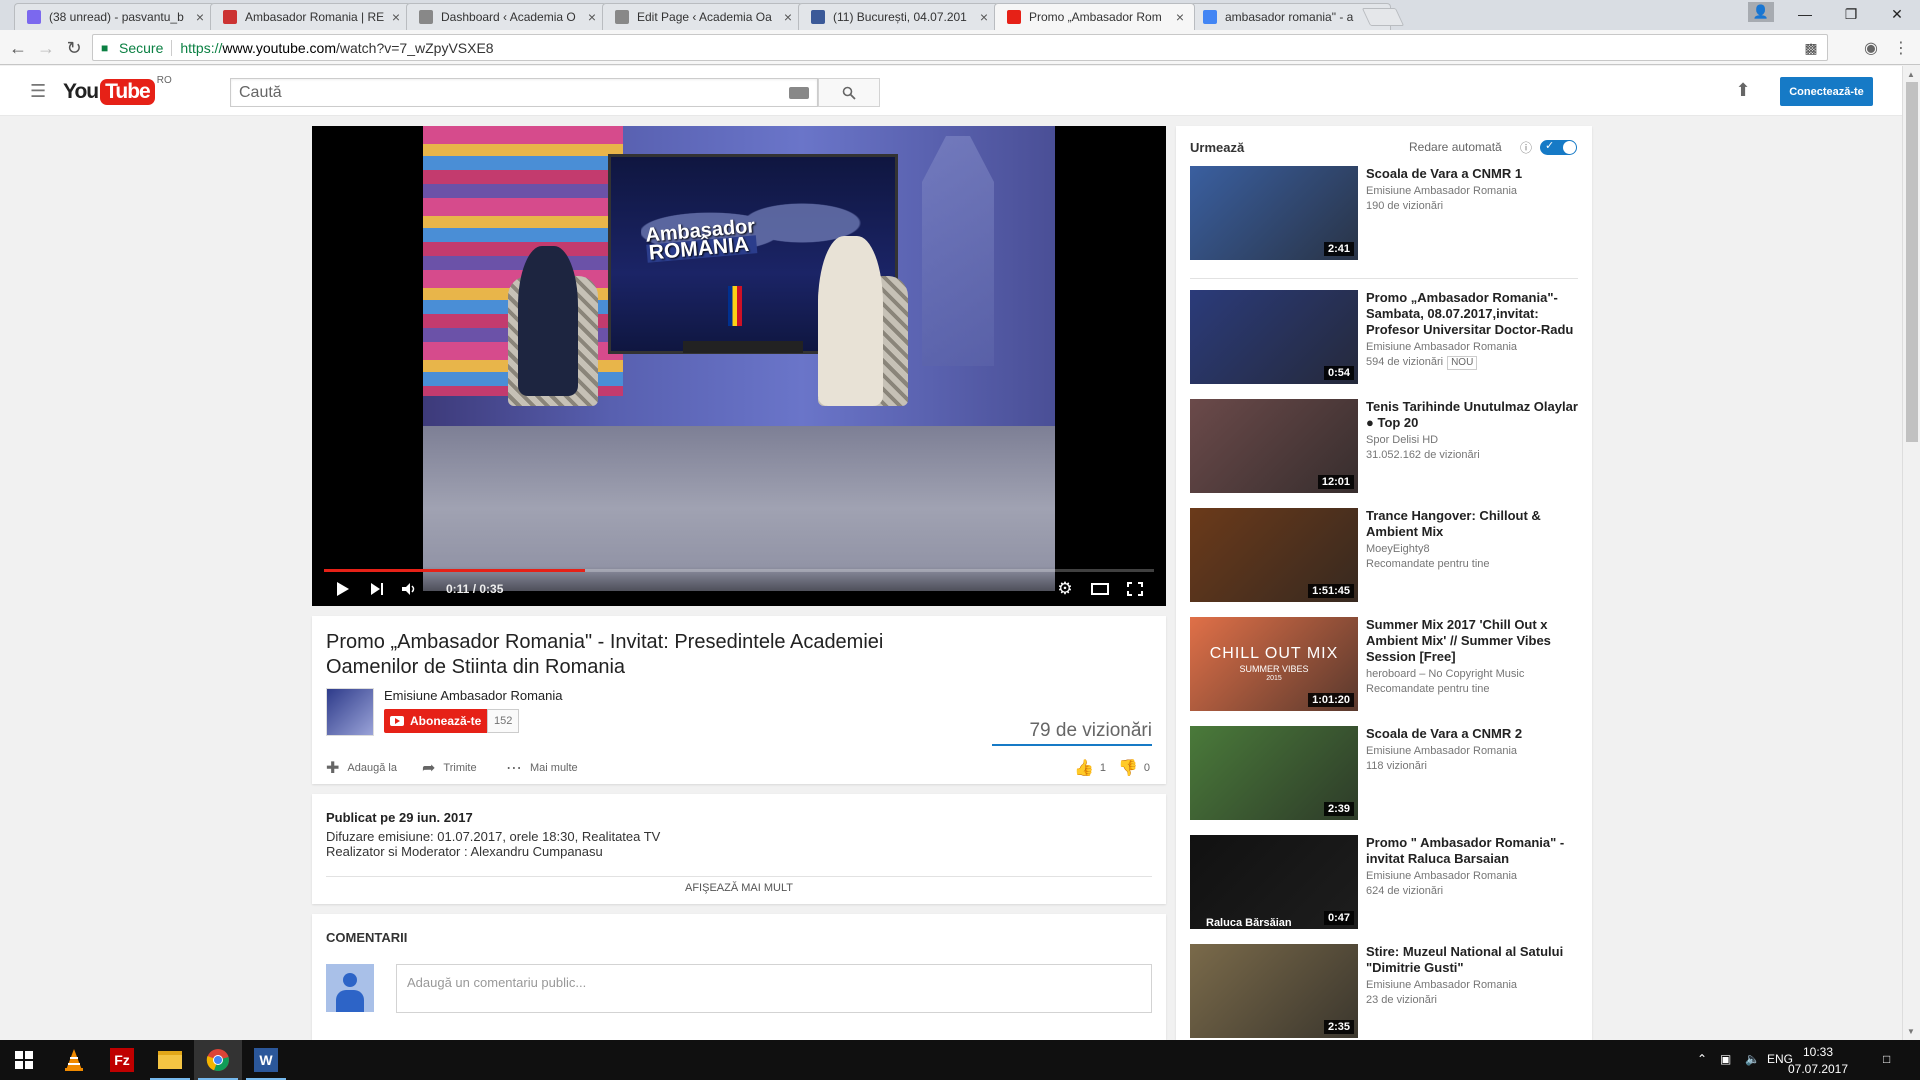  Describe the element at coordinates (1826, 91) in the screenshot. I see `sign-in-button: Conectează-te` at that location.